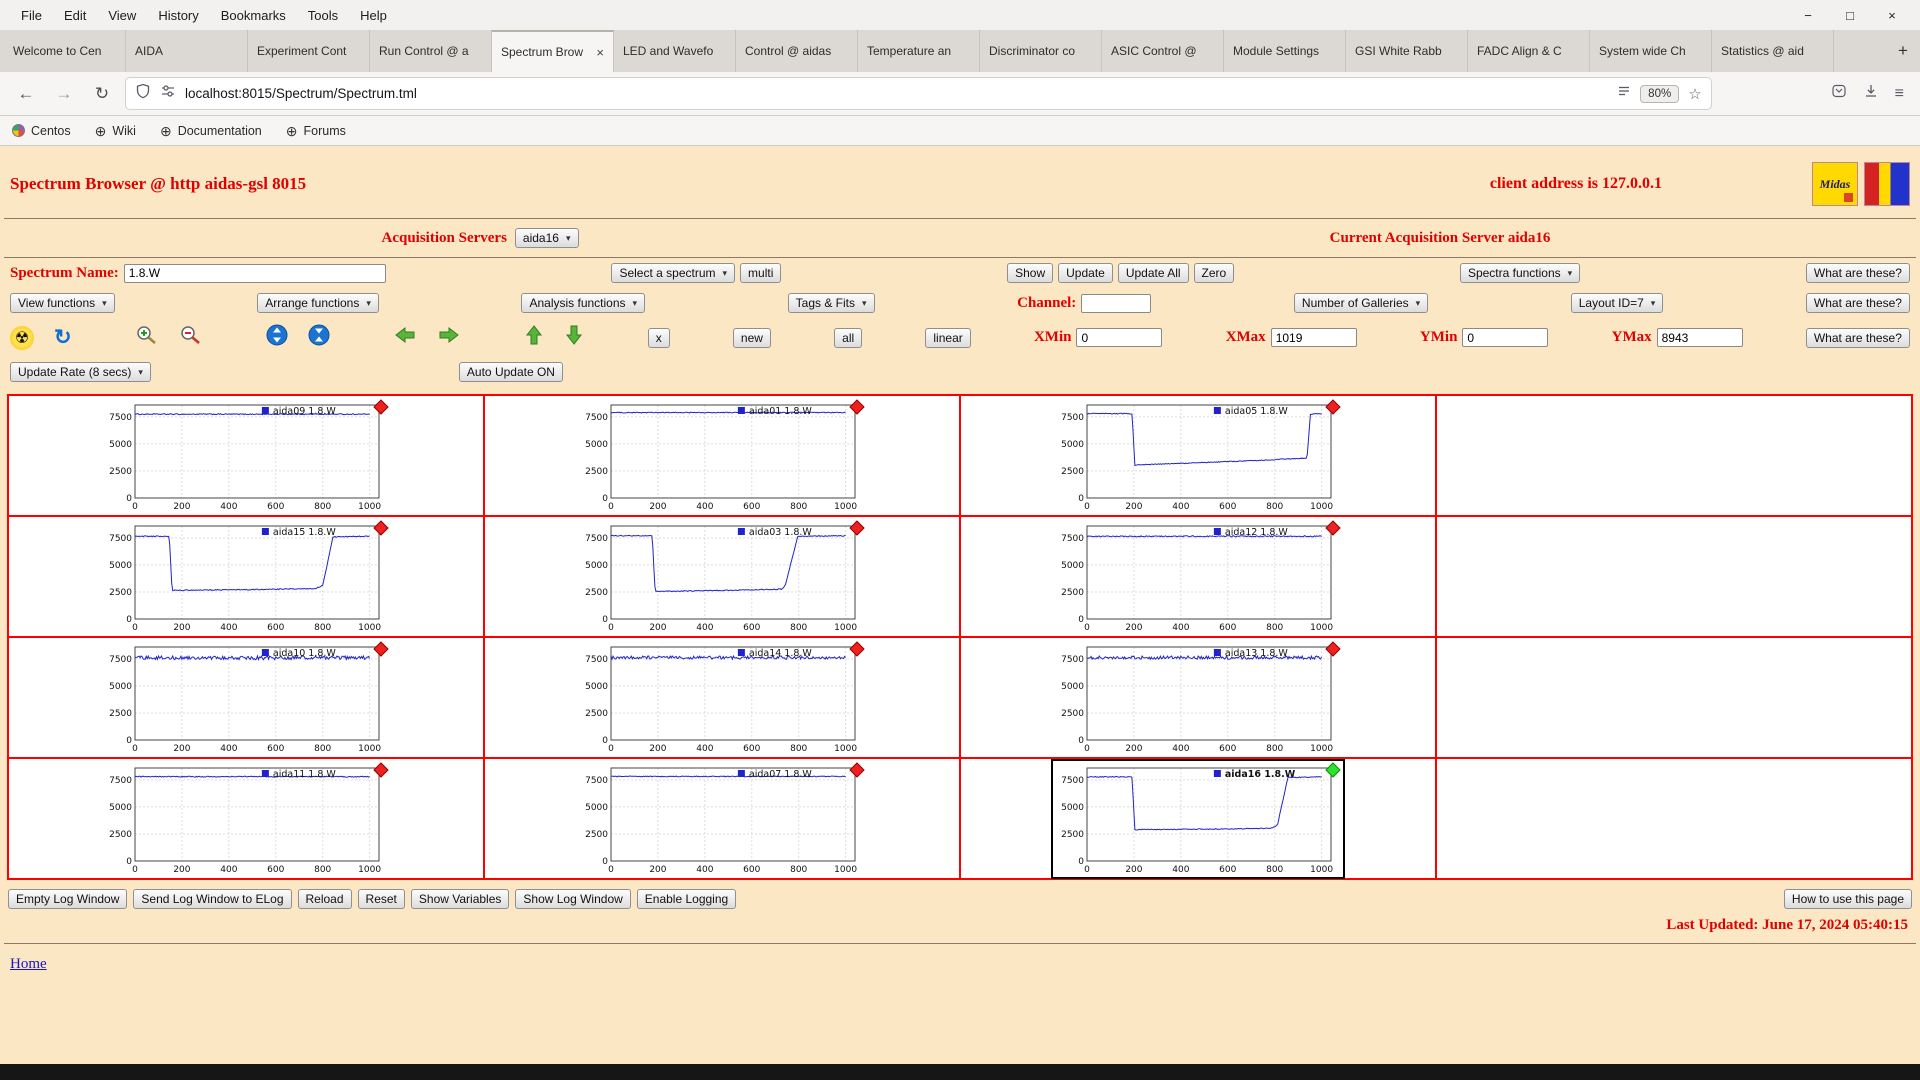  Describe the element at coordinates (1850, 15) in the screenshot. I see `maximize-button: □` at that location.